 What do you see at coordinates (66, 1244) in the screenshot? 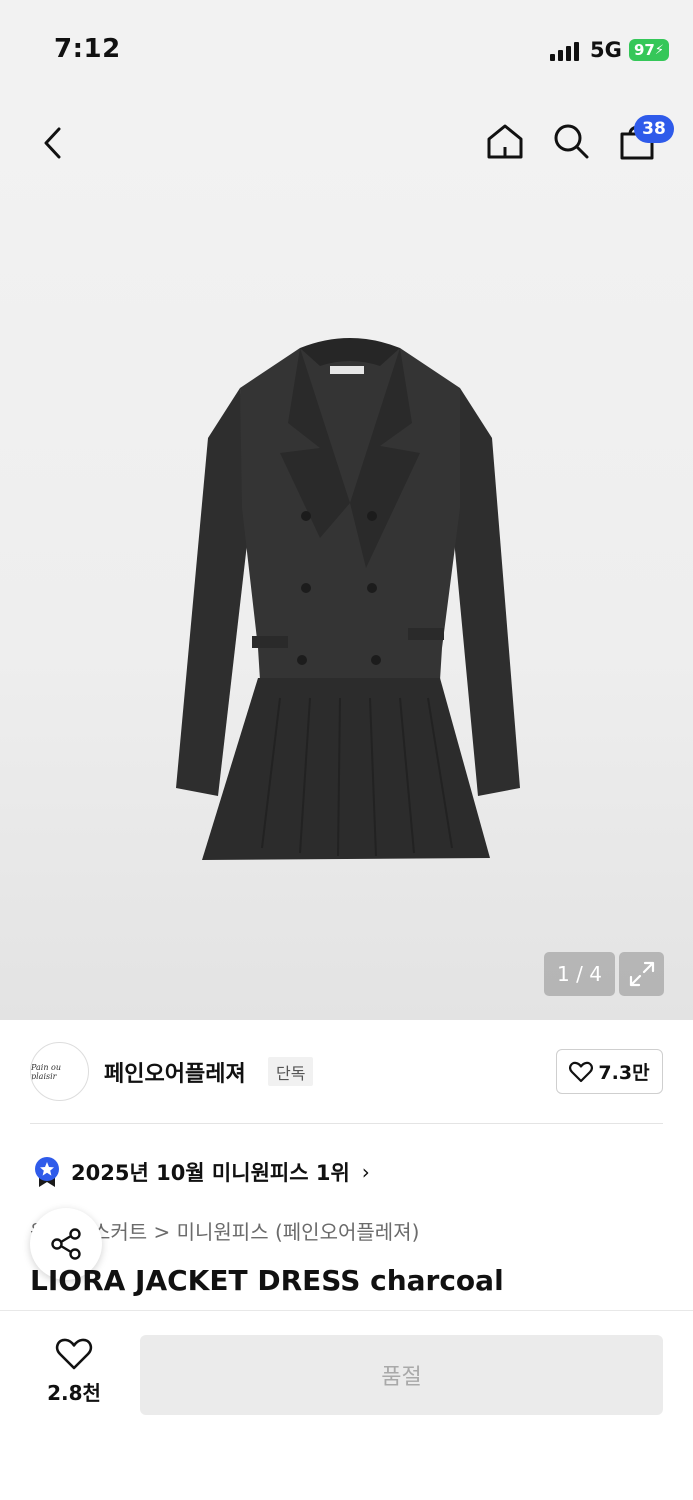
I see `share-icon` at bounding box center [66, 1244].